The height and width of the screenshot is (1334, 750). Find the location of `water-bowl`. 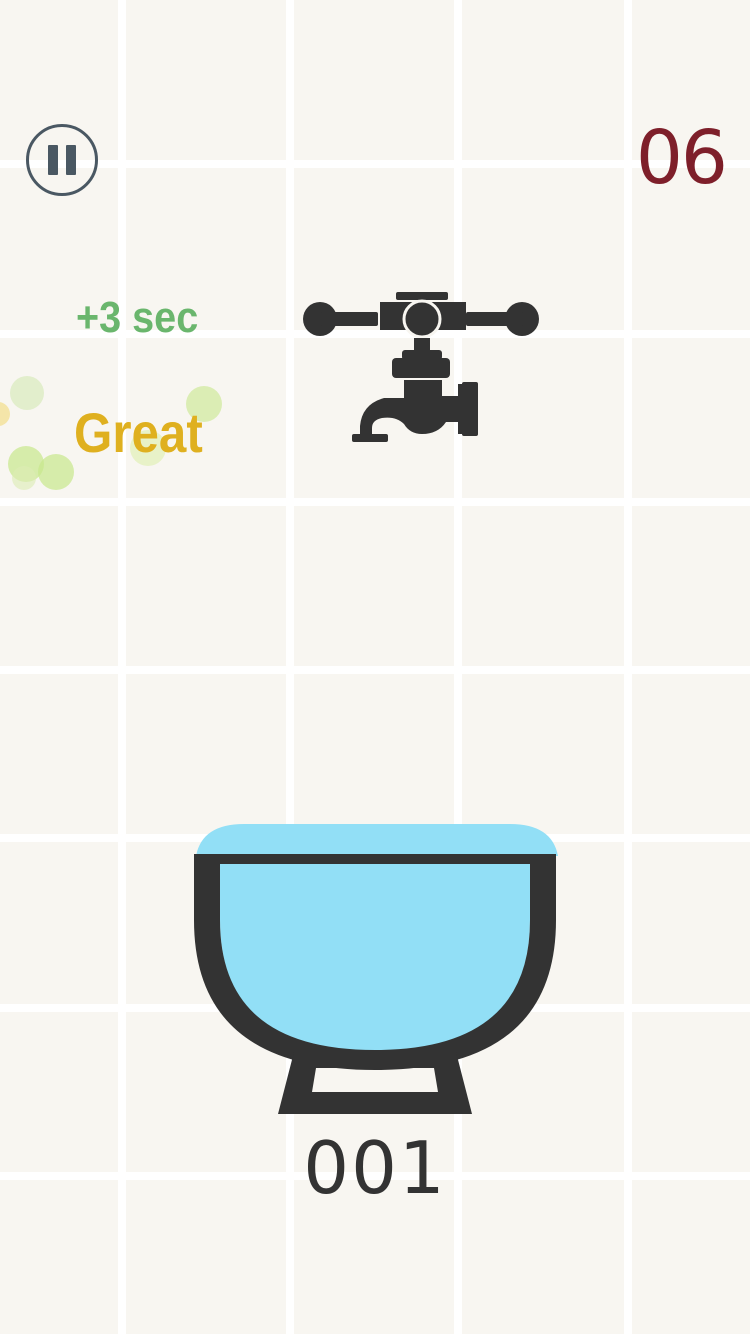

water-bowl is located at coordinates (376, 969).